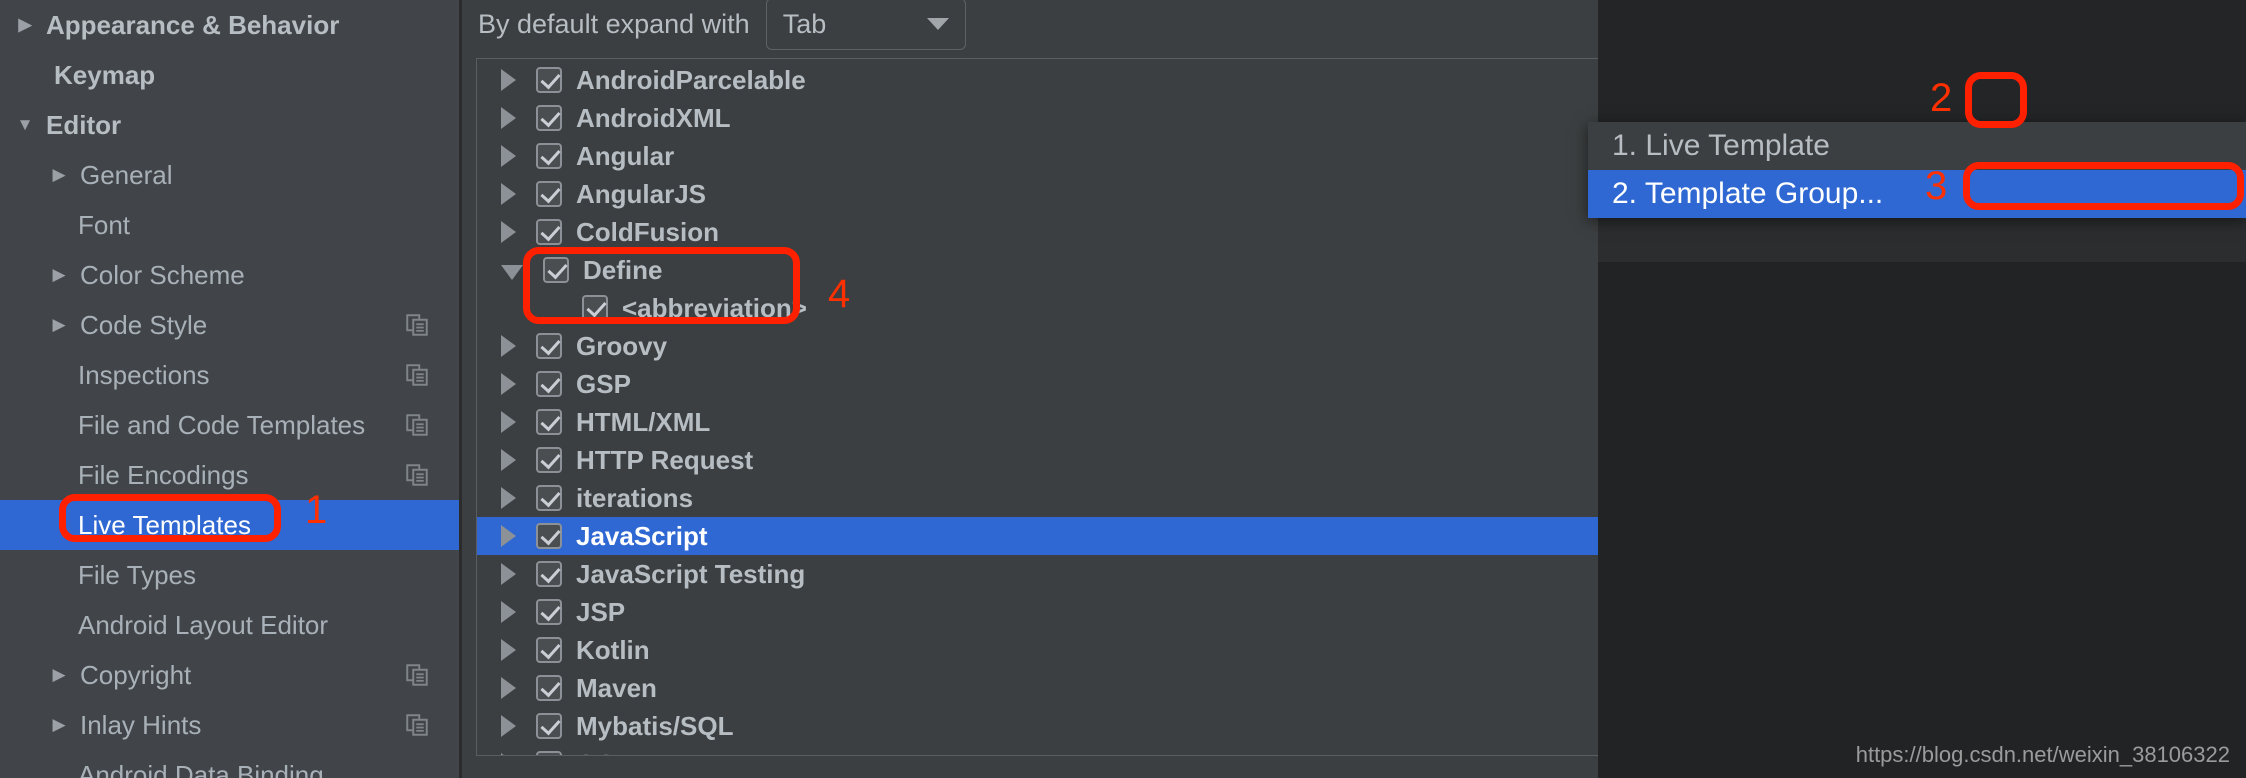  Describe the element at coordinates (865, 25) in the screenshot. I see `expand-with-select: Tab` at that location.